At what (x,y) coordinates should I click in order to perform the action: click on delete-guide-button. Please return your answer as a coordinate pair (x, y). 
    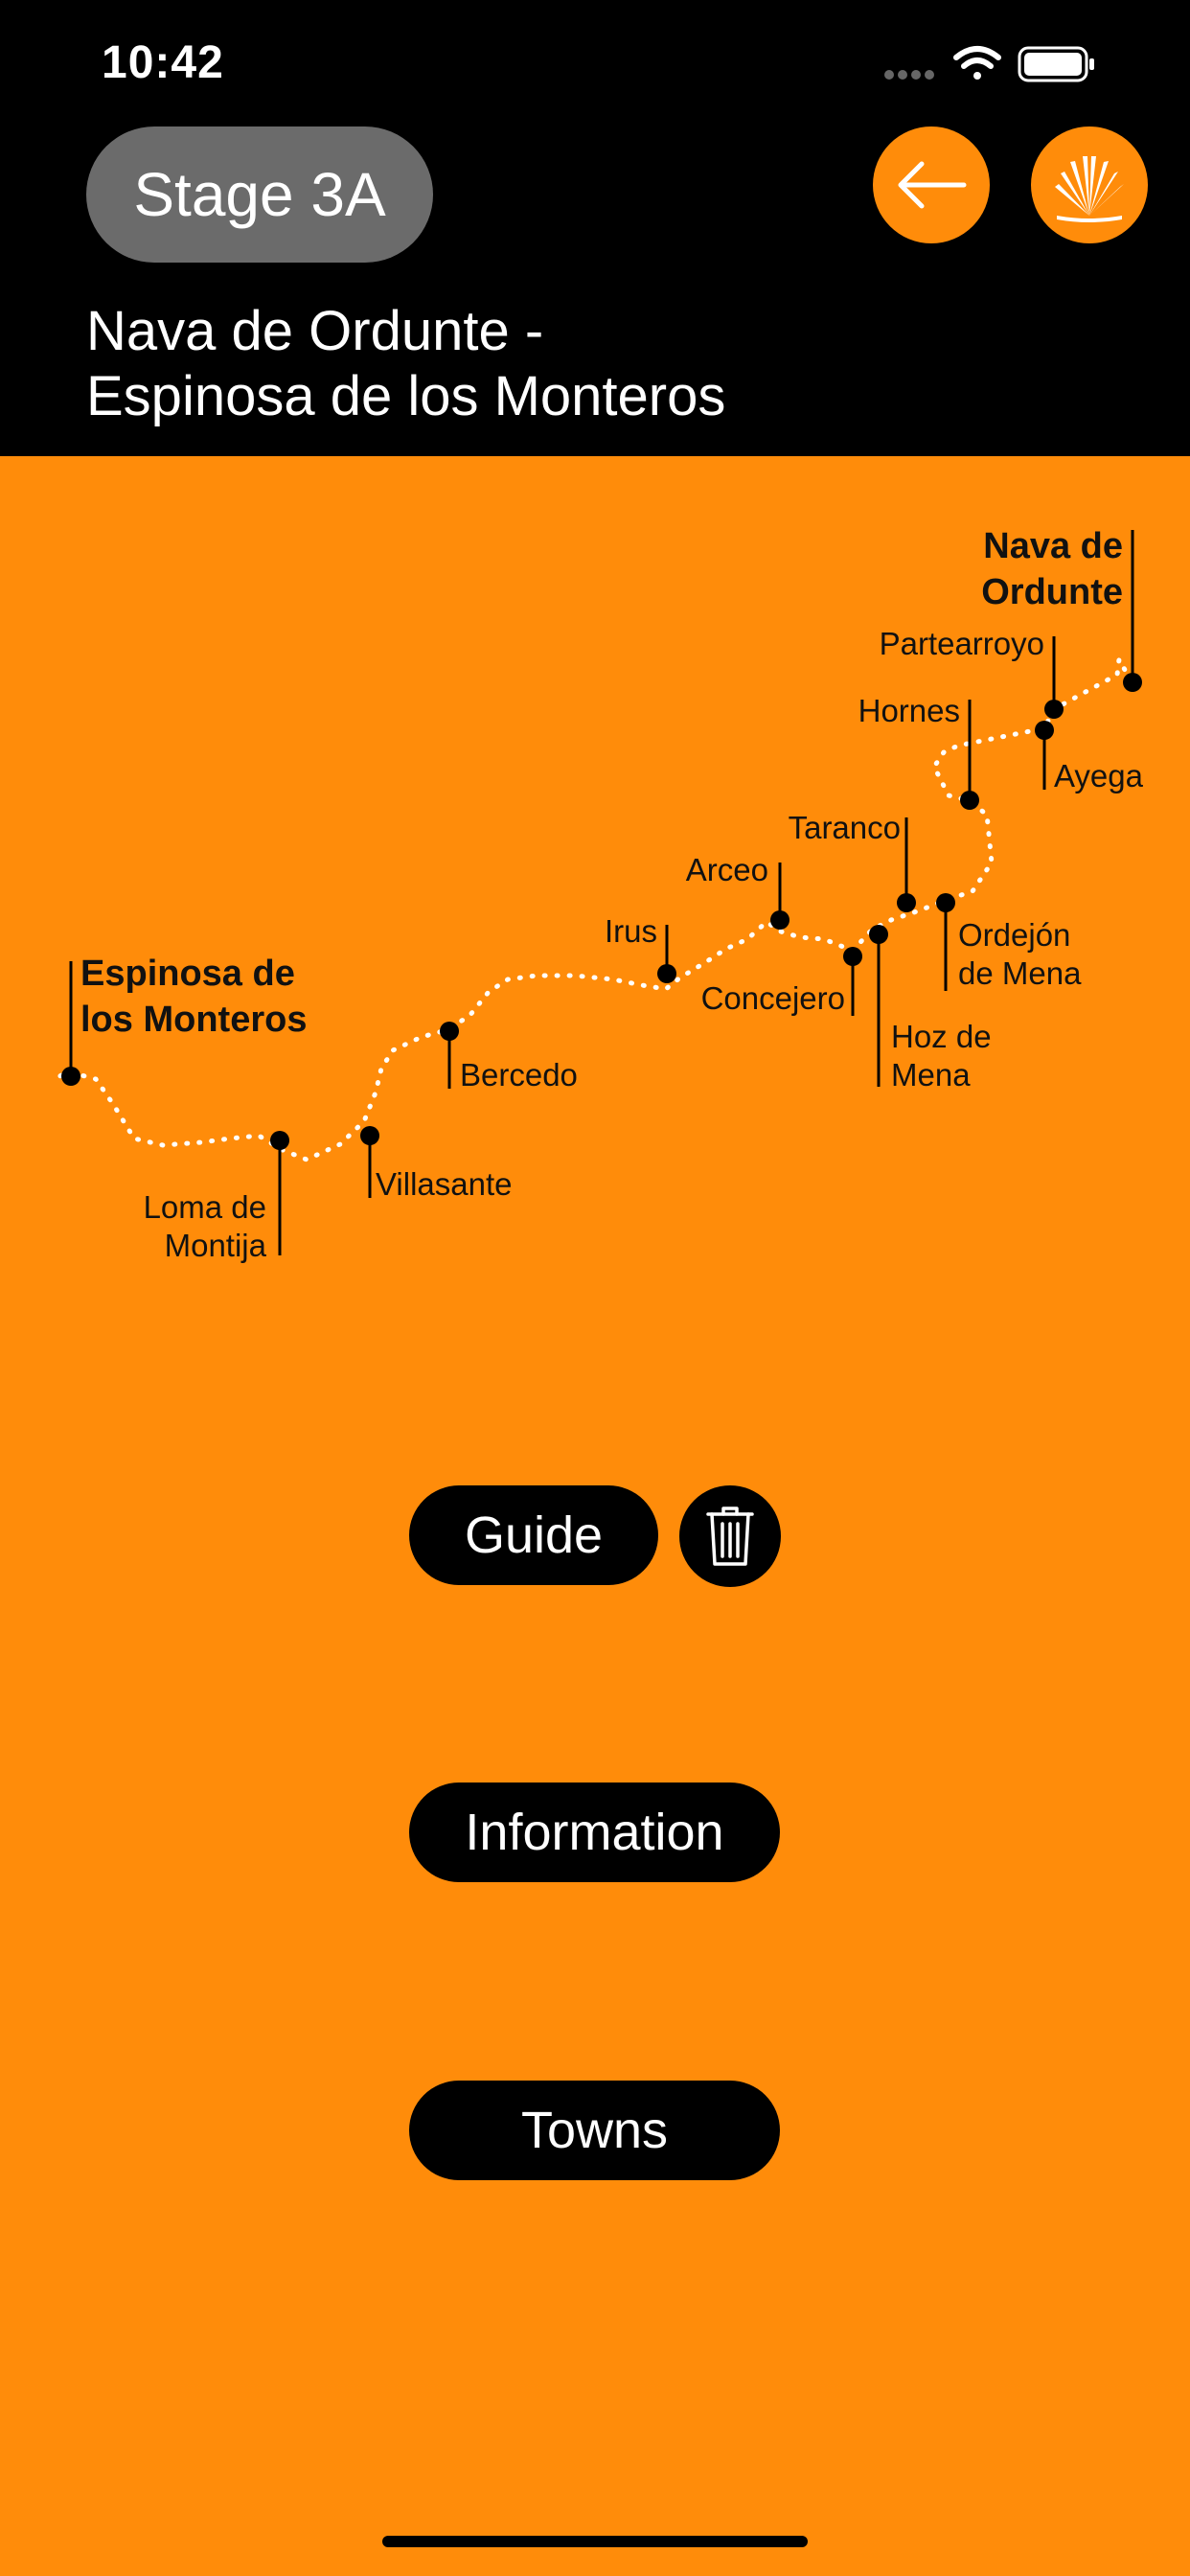
    Looking at the image, I should click on (730, 1536).